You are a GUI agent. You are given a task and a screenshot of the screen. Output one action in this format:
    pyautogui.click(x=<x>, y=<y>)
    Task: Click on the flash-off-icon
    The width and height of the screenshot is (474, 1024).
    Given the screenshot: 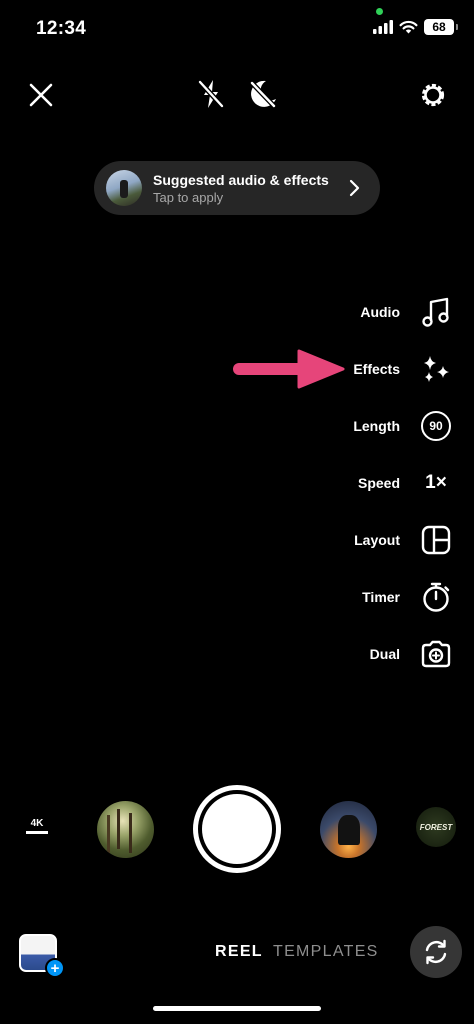 What is the action you would take?
    pyautogui.click(x=211, y=94)
    